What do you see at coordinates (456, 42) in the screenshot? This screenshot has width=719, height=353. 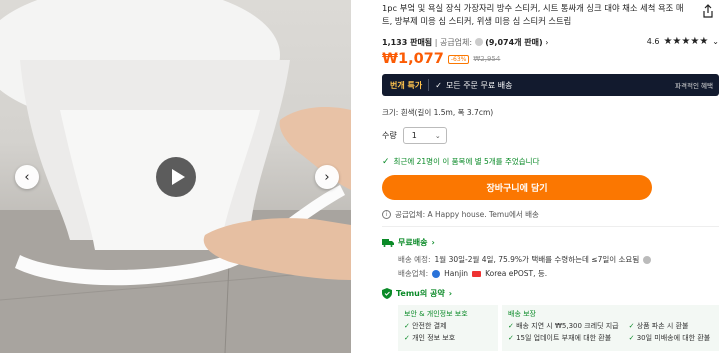 I see `seller-prefix: 공급업체:` at bounding box center [456, 42].